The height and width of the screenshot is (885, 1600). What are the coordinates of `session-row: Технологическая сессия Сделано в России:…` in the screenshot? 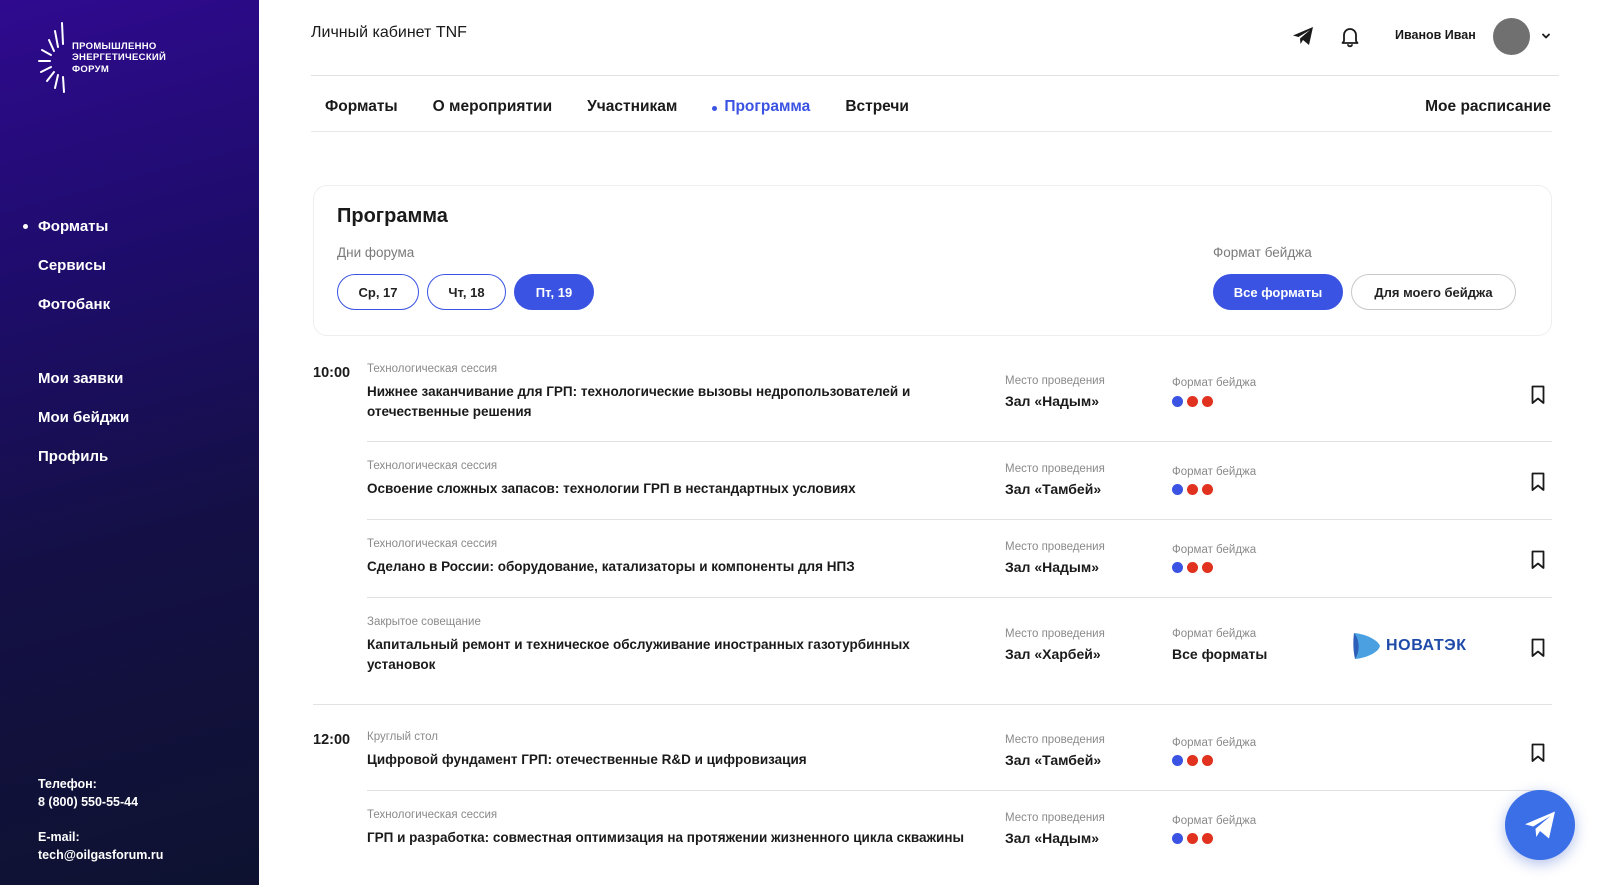 It's located at (959, 567).